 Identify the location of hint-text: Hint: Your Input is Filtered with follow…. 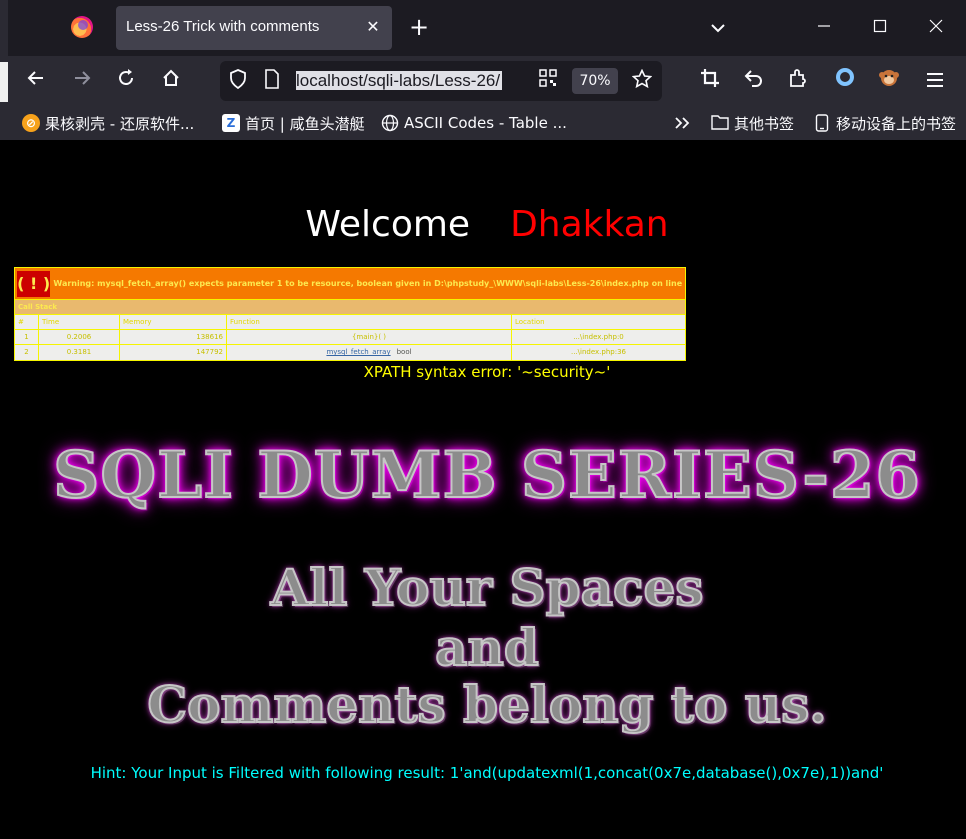
(487, 773).